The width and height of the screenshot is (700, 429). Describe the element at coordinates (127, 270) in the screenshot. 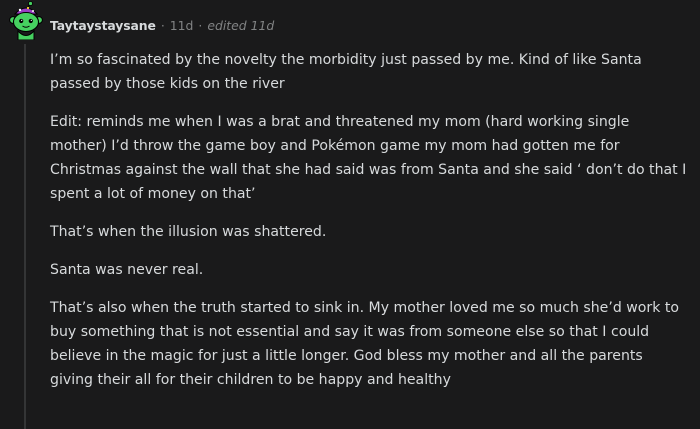

I see `comment-paragraph: Santa was never real.` at that location.